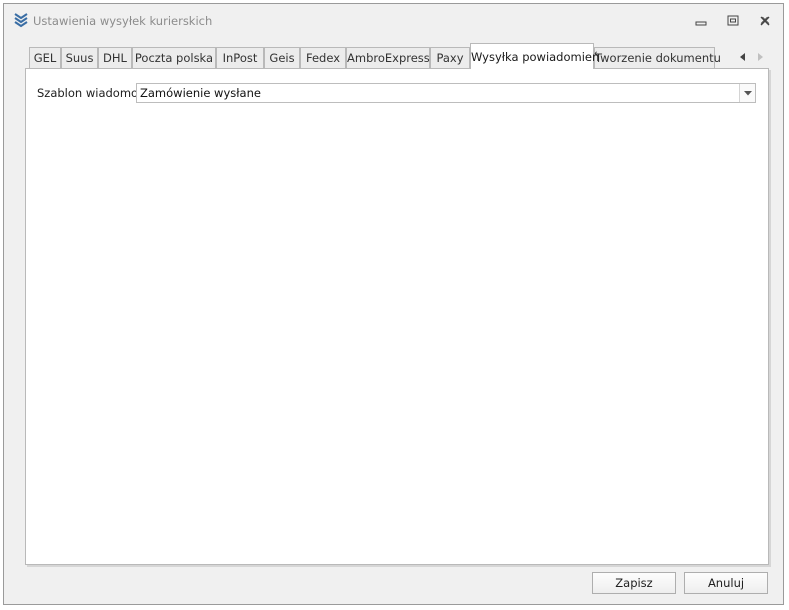 The width and height of the screenshot is (789, 610). What do you see at coordinates (733, 21) in the screenshot?
I see `maximize-icon` at bounding box center [733, 21].